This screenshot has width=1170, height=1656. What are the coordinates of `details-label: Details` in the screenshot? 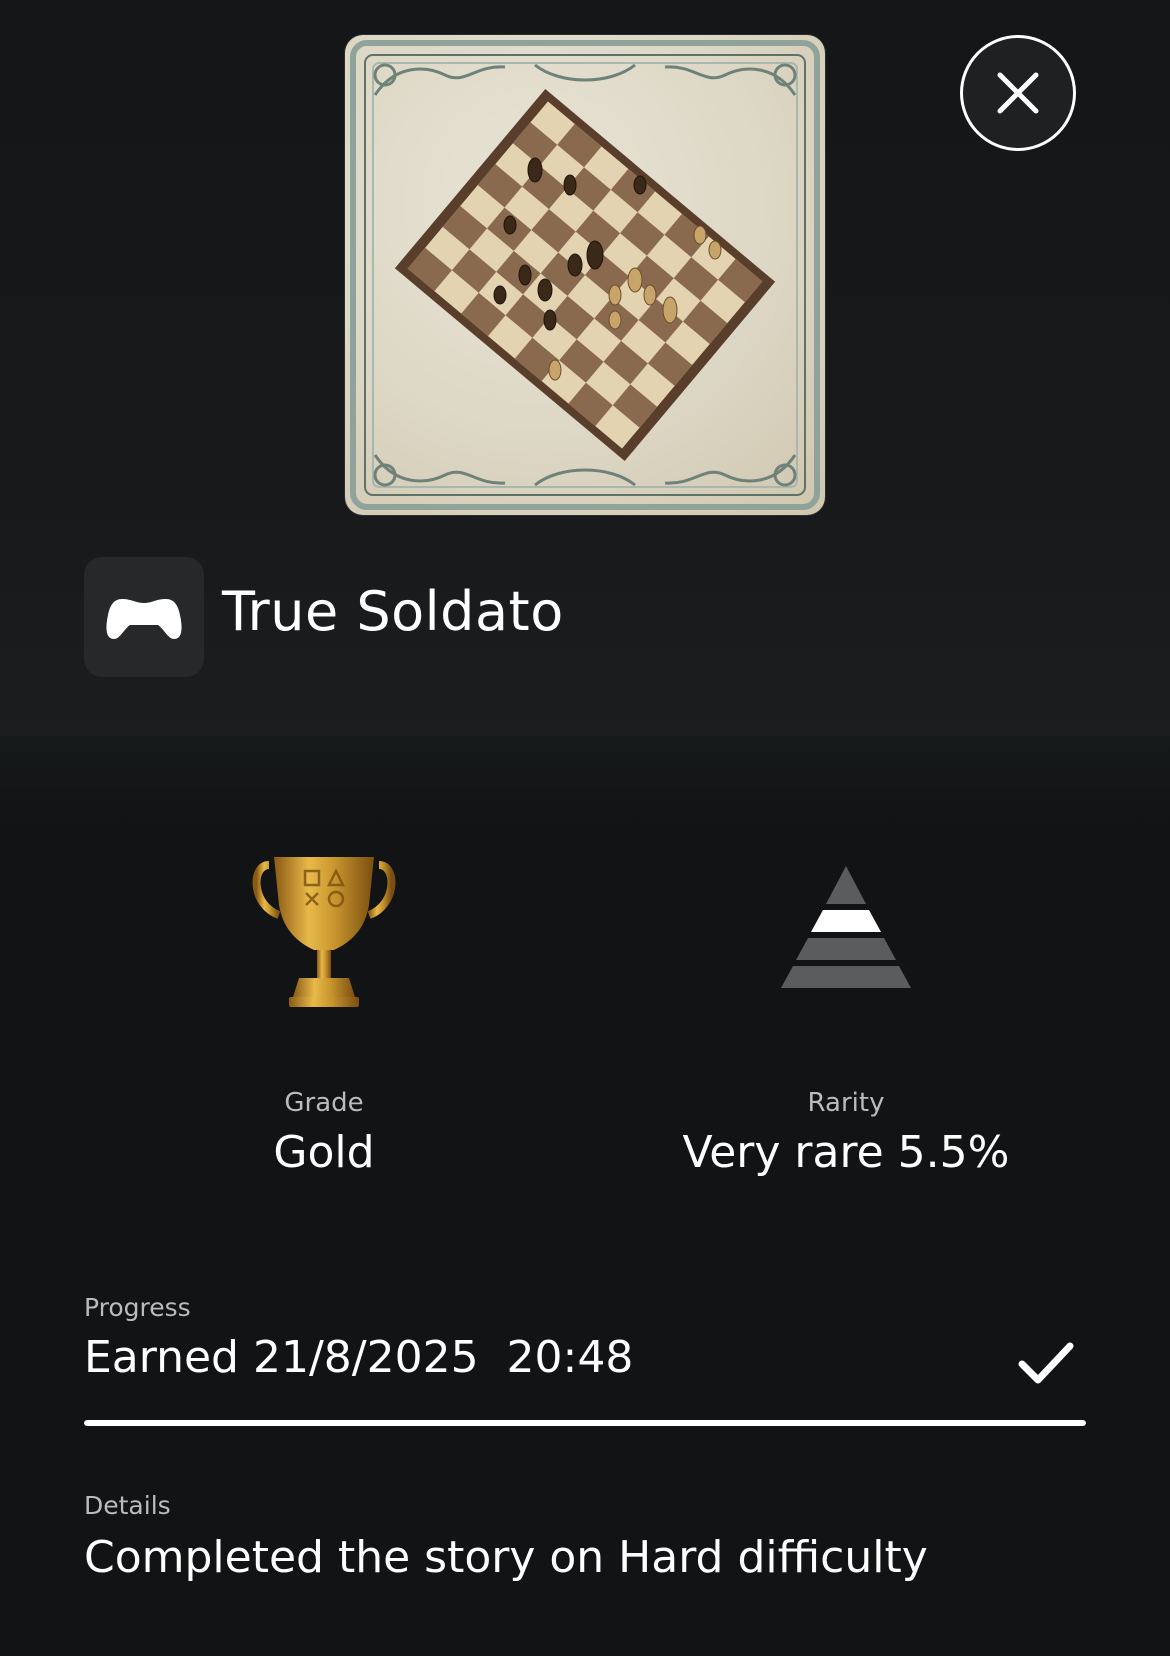 It's located at (127, 1505).